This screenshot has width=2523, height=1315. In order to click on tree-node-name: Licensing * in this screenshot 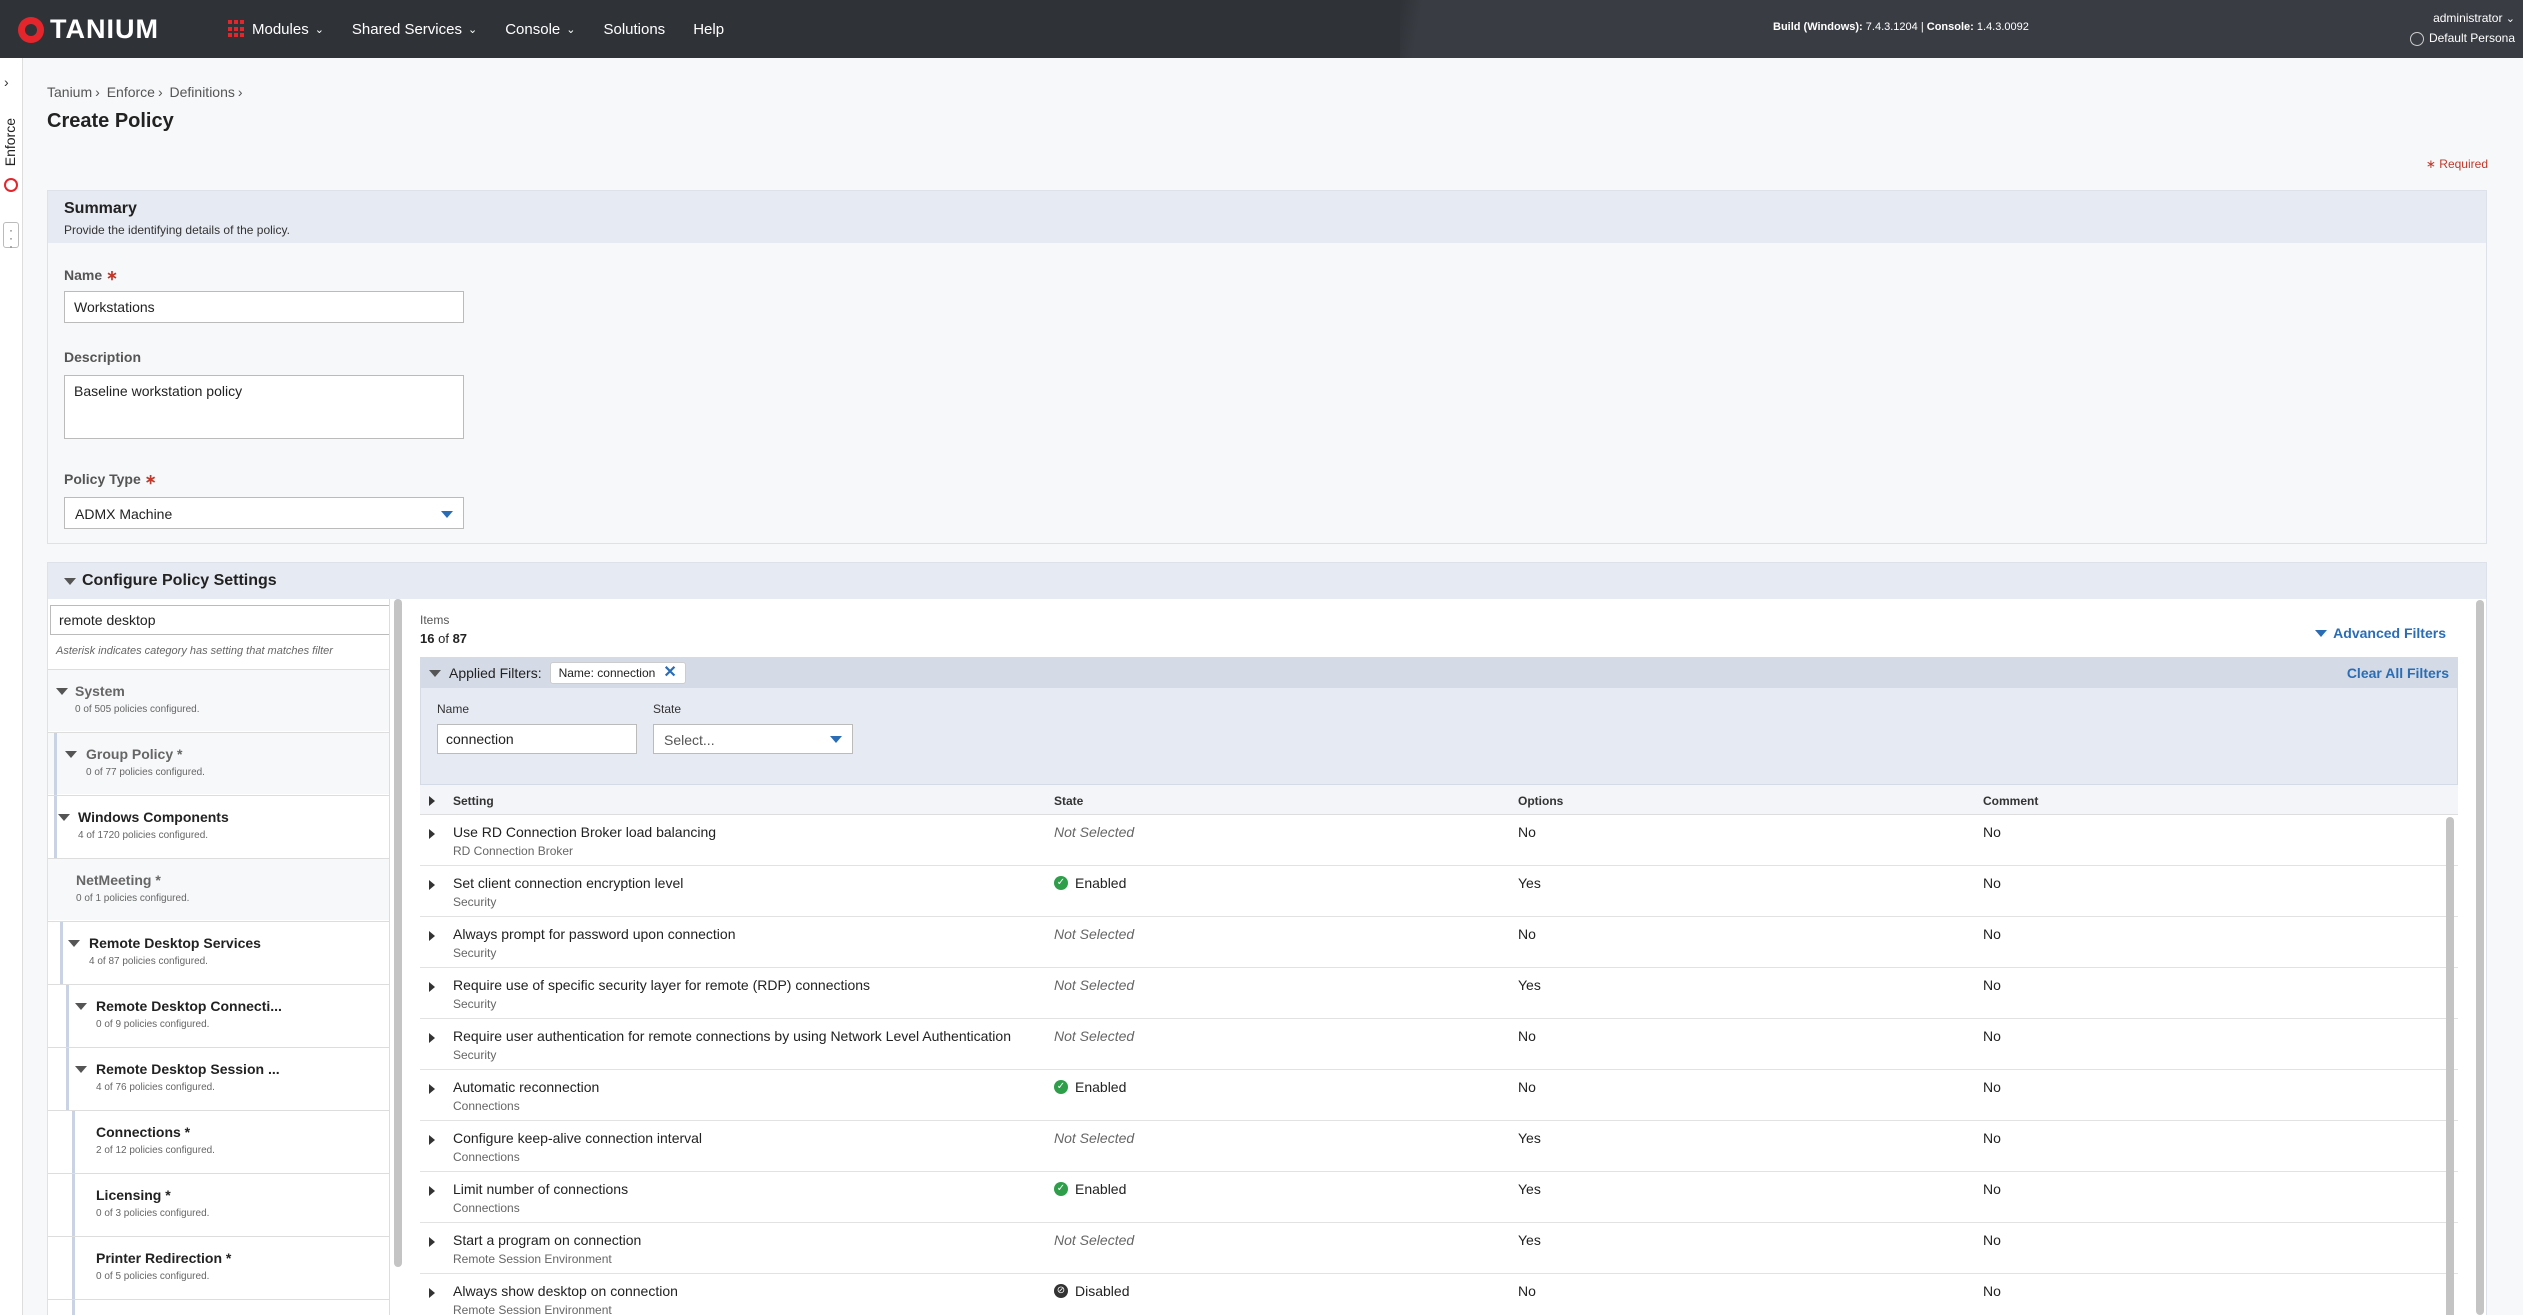, I will do `click(133, 1195)`.